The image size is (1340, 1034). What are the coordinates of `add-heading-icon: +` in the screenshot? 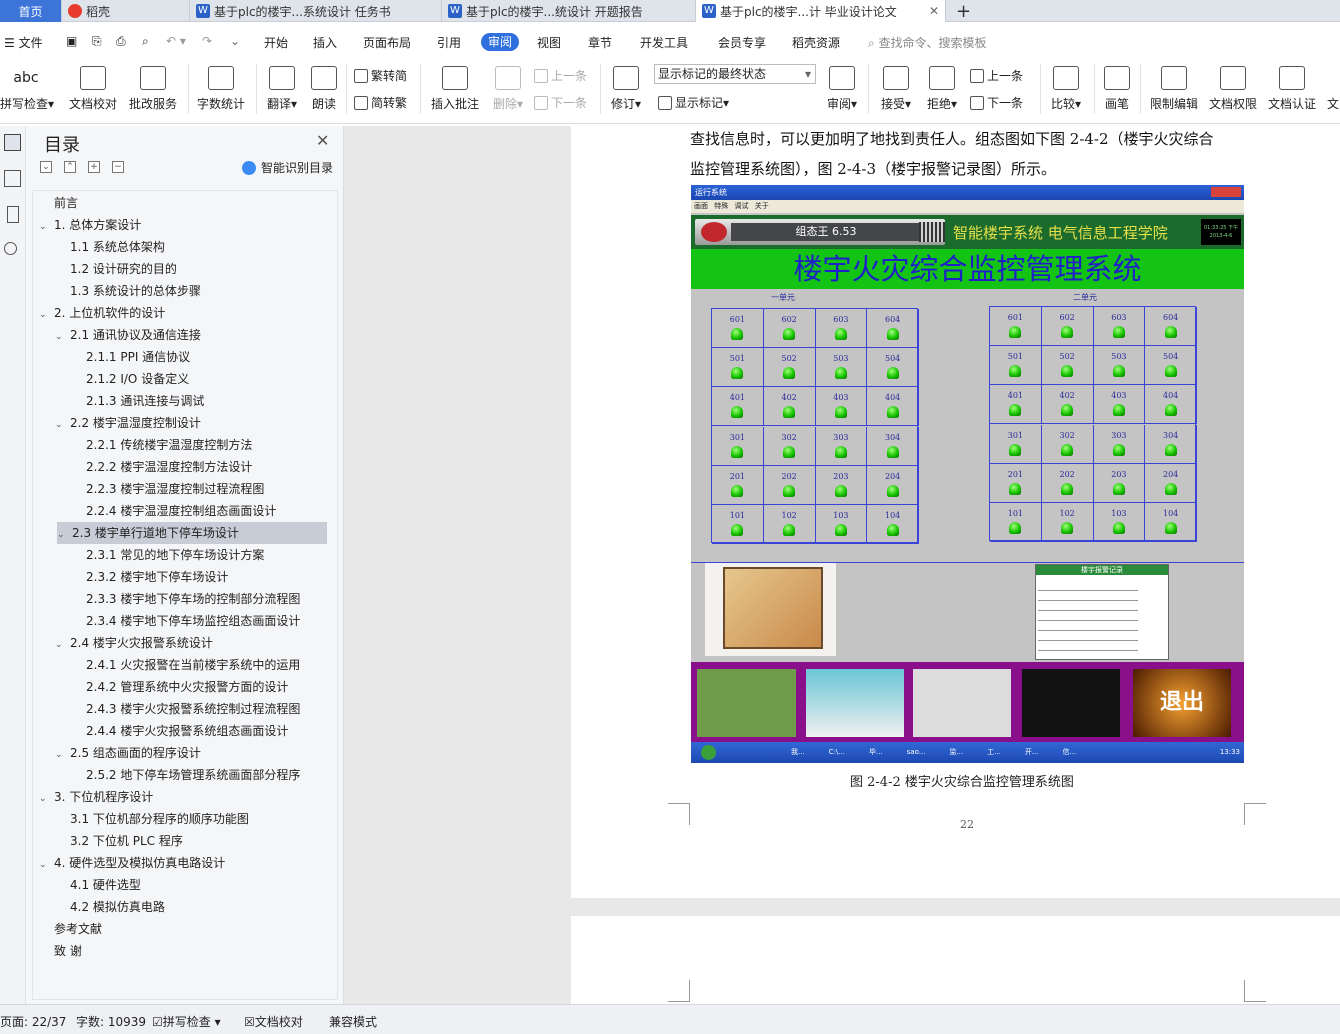 It's located at (94, 167).